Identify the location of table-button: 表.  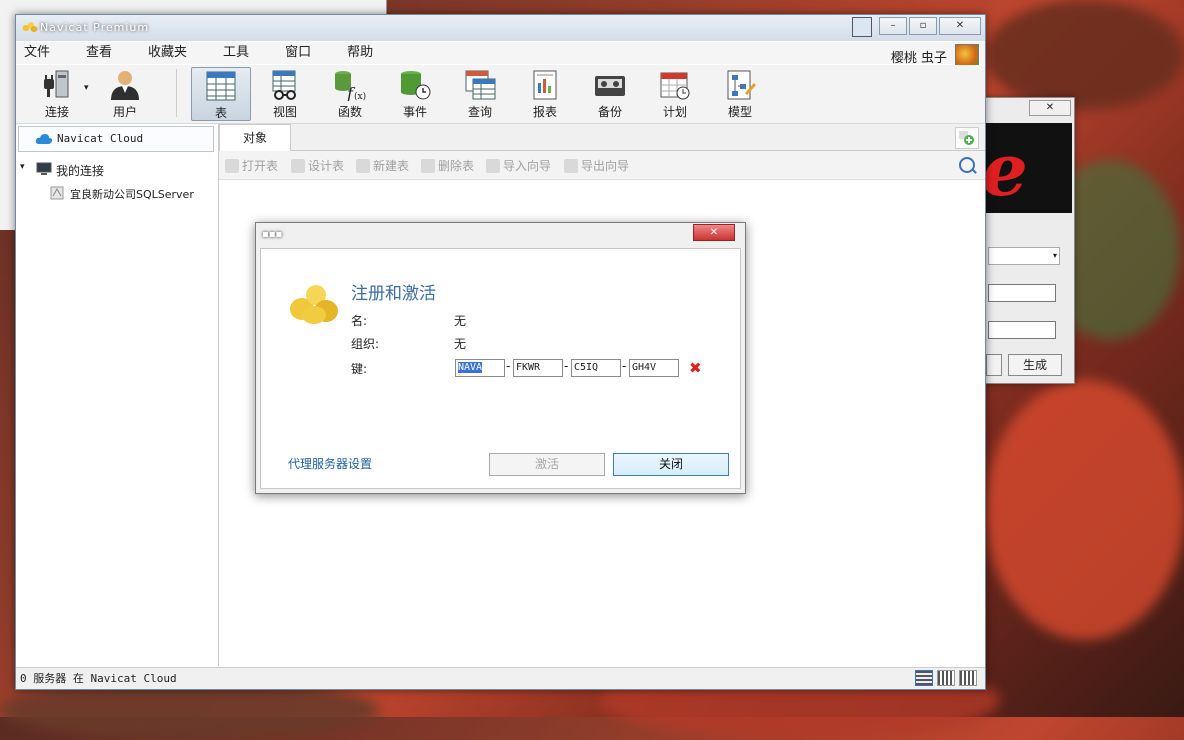
(221, 94).